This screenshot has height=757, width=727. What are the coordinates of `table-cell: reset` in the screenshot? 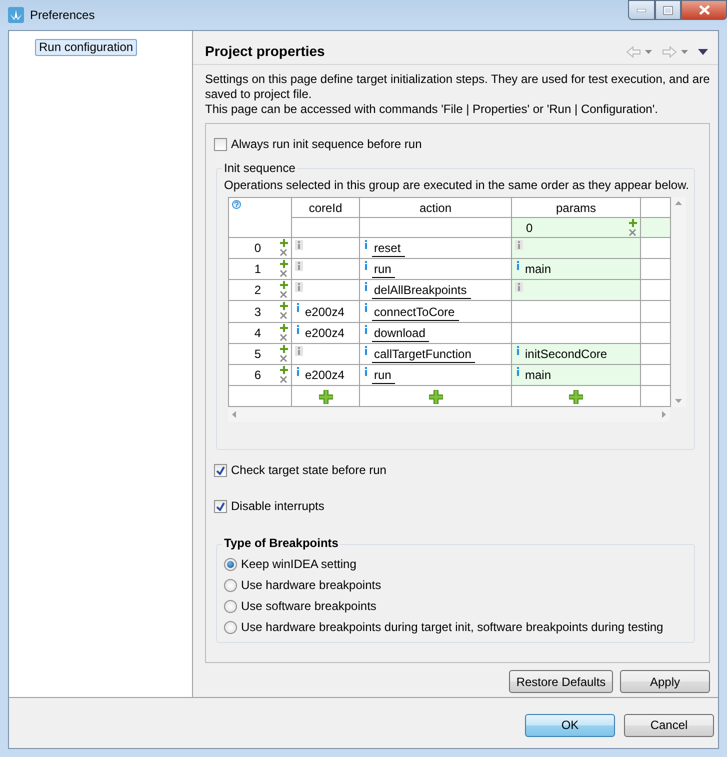 It's located at (436, 248).